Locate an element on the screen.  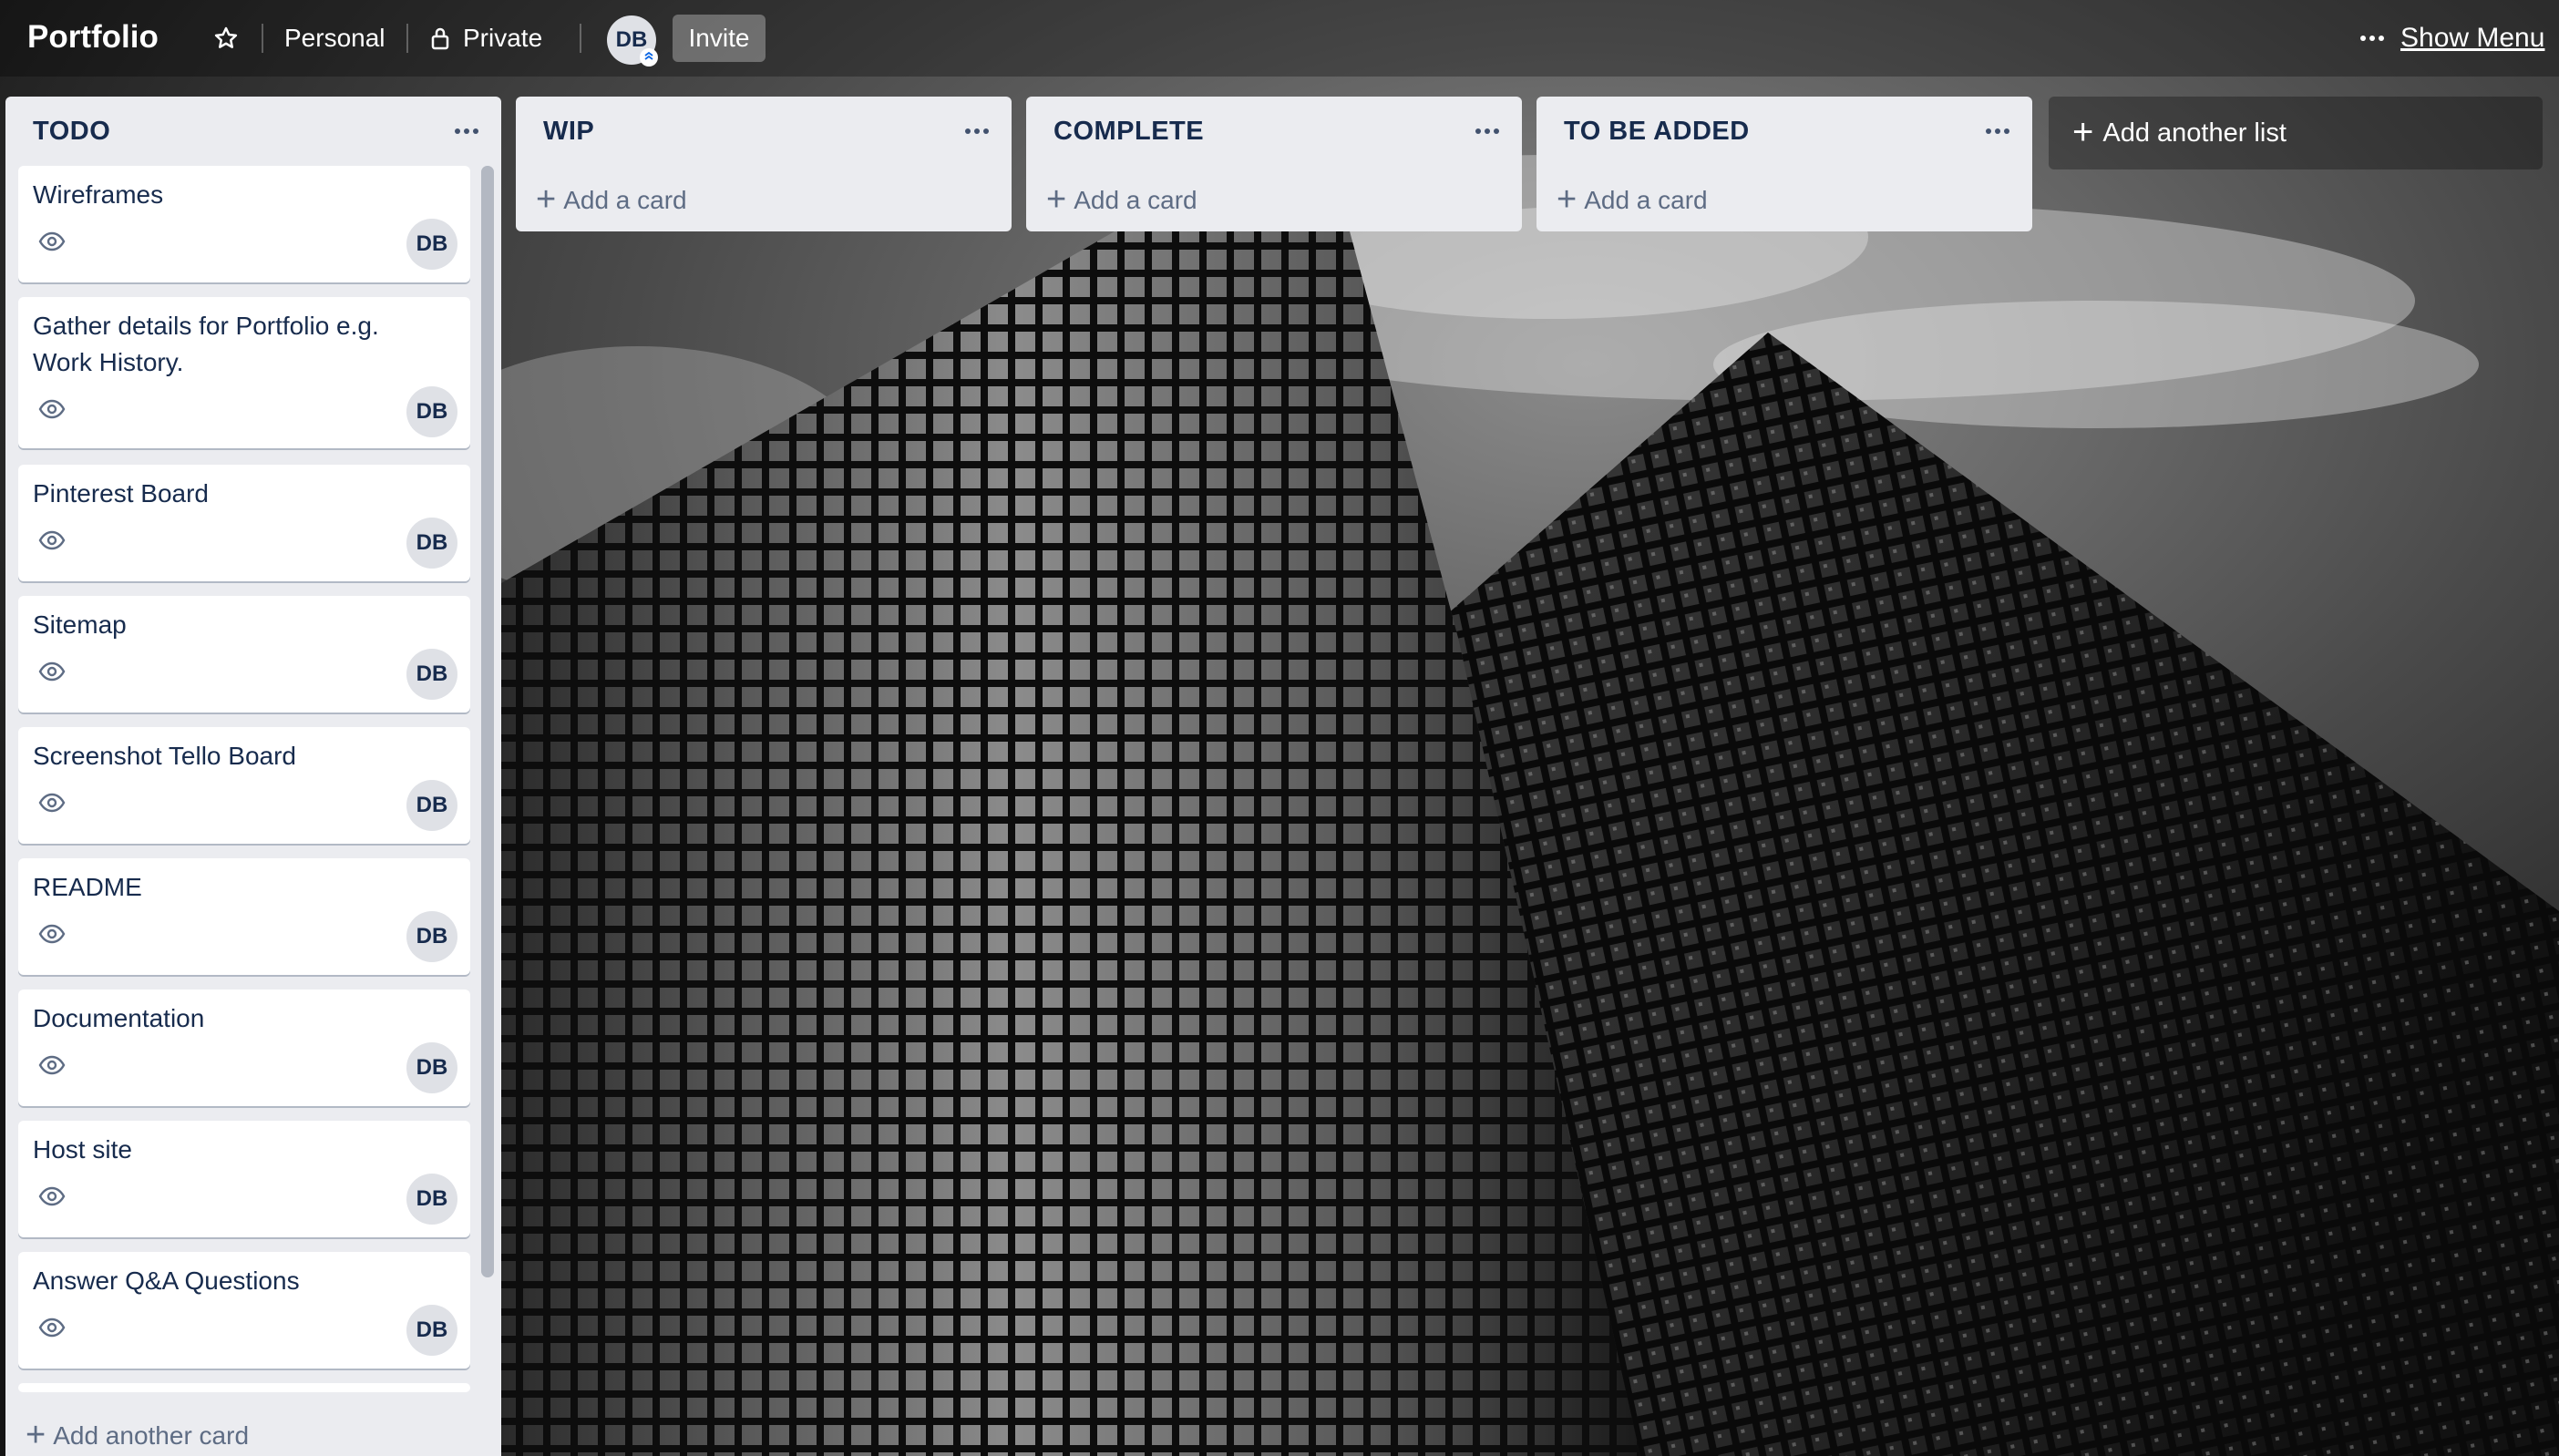
card: Wireframes DB is located at coordinates (244, 224).